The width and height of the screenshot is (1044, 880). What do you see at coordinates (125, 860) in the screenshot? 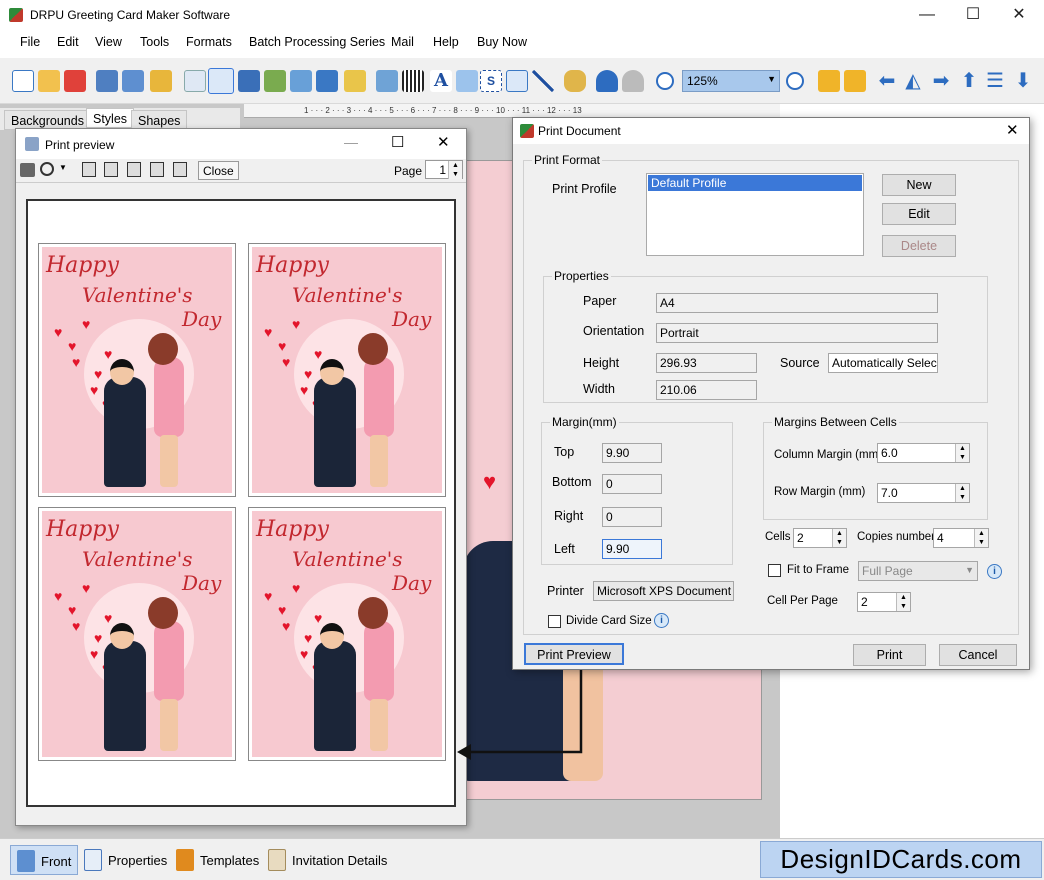
I see `tab-properties: Properties` at bounding box center [125, 860].